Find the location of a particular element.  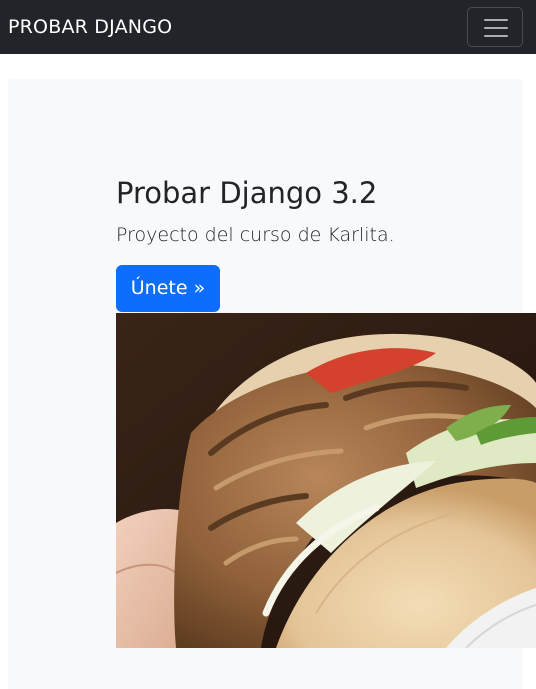

join-button: Únete » is located at coordinates (168, 288).